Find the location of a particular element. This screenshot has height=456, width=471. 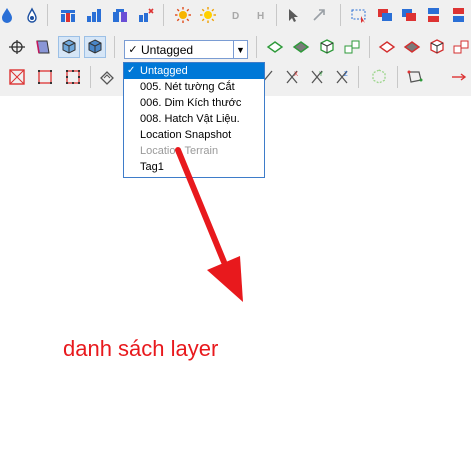

layer-option-location-snapshot: Location Snapshot is located at coordinates (194, 135).